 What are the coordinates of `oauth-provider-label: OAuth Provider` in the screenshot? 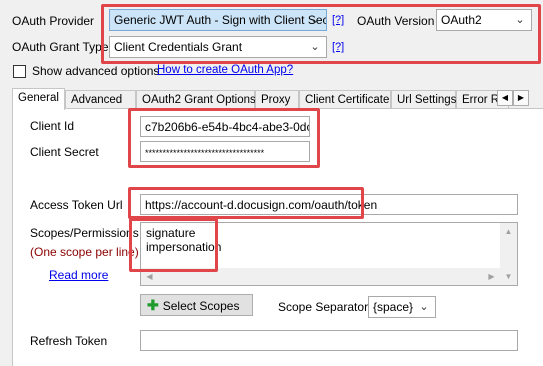 It's located at (53, 21).